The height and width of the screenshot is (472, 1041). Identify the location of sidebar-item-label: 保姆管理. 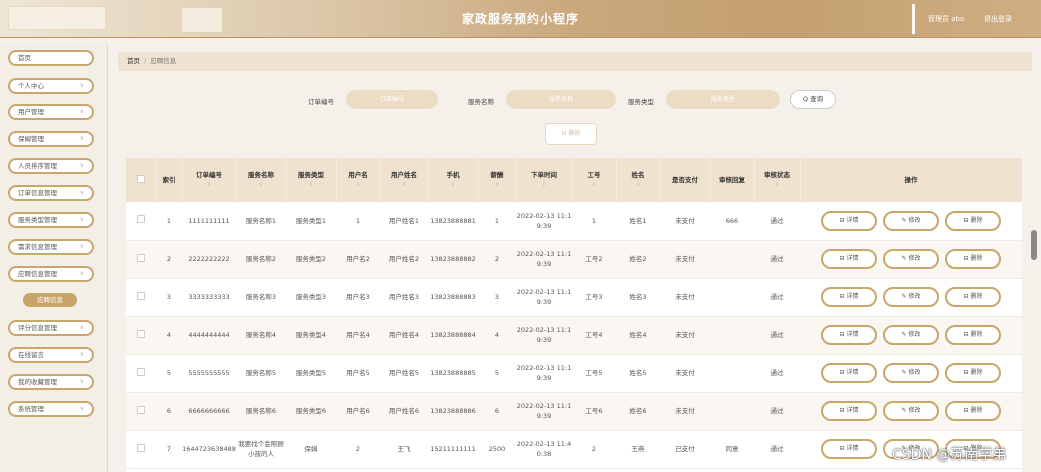
(31, 139).